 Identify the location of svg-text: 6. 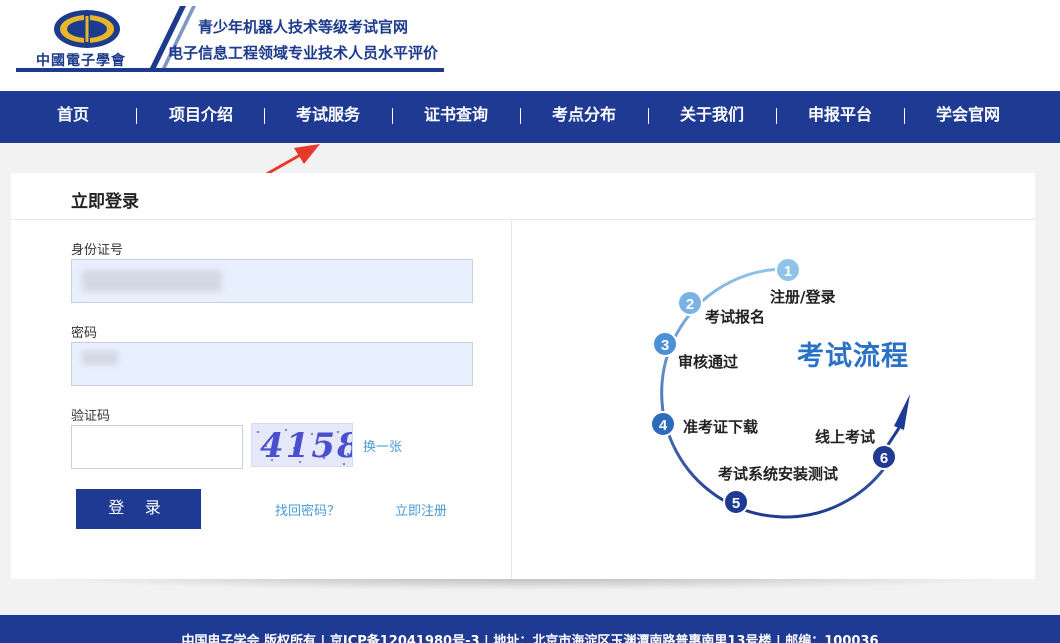
(884, 458).